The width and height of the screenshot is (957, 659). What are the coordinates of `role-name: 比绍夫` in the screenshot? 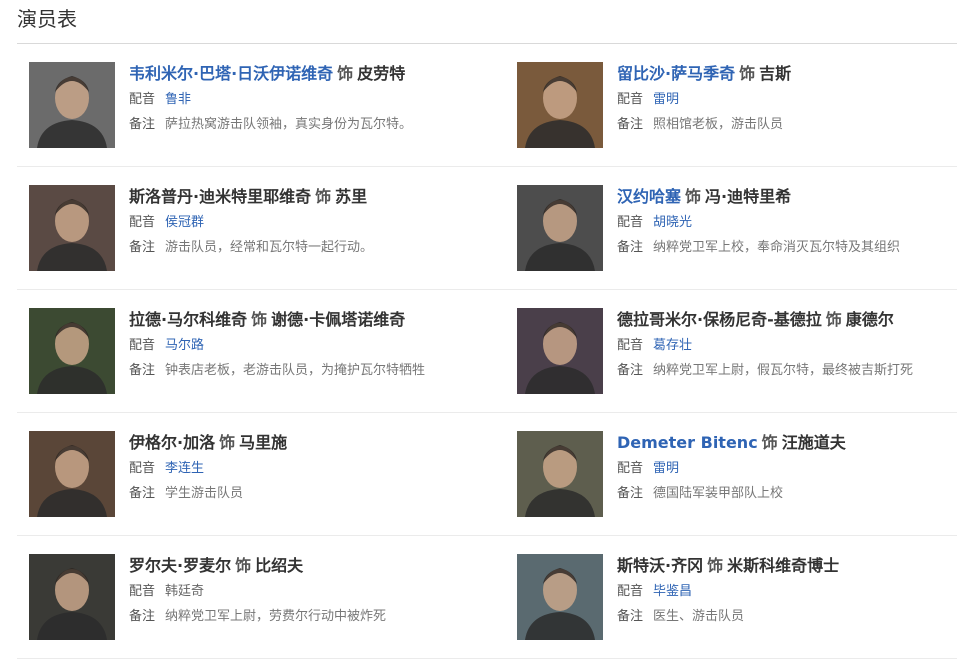 It's located at (279, 565).